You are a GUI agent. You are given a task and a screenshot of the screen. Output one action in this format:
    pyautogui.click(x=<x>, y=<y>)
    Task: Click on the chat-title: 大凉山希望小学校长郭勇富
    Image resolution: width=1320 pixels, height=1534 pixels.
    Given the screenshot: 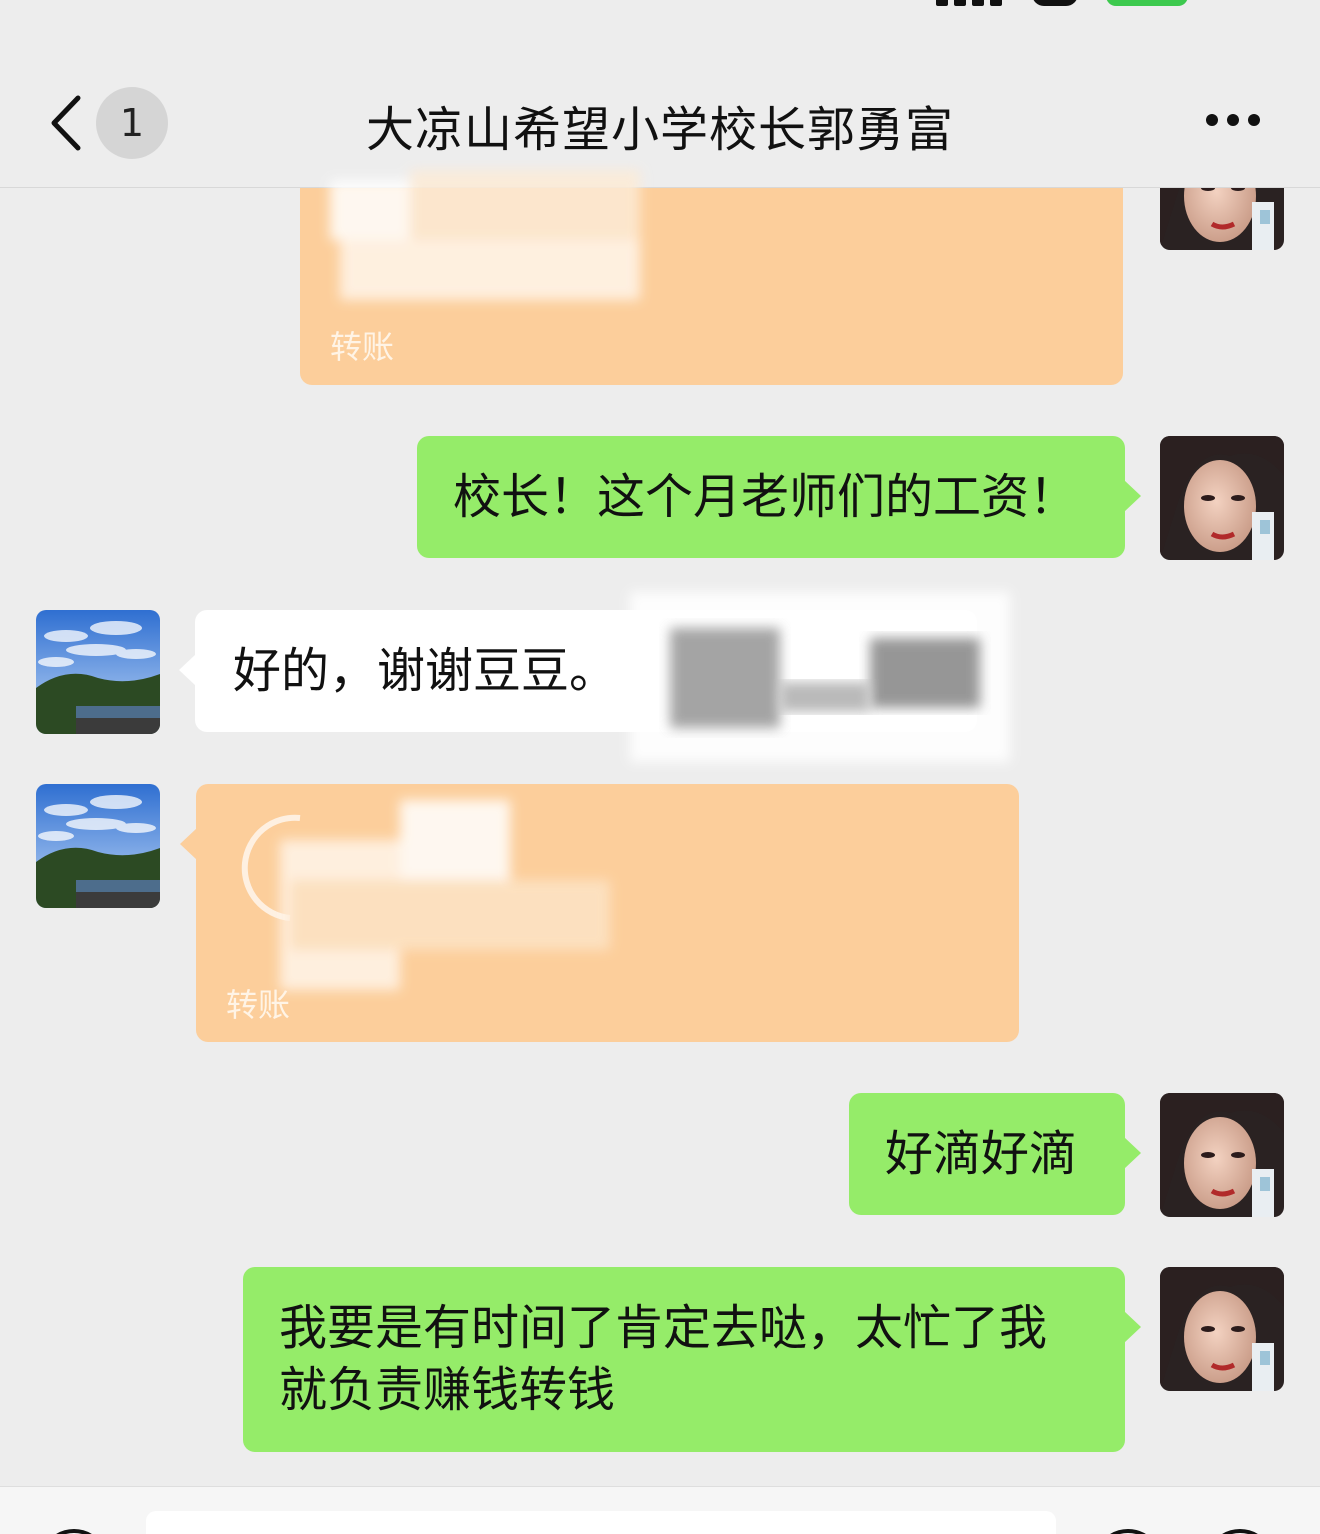 What is the action you would take?
    pyautogui.click(x=659, y=130)
    